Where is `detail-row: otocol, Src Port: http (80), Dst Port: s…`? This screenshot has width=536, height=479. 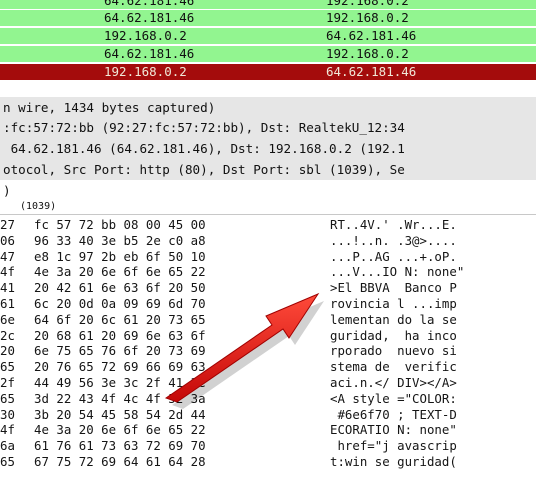
detail-row: otocol, Src Port: http (80), Dst Port: s… is located at coordinates (268, 170).